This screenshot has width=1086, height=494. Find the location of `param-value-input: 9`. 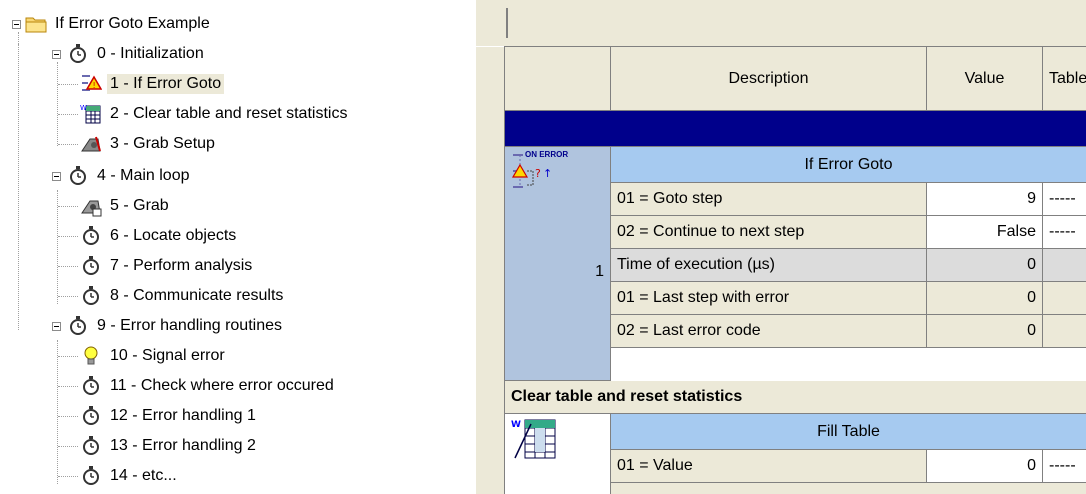

param-value-input: 9 is located at coordinates (985, 199).